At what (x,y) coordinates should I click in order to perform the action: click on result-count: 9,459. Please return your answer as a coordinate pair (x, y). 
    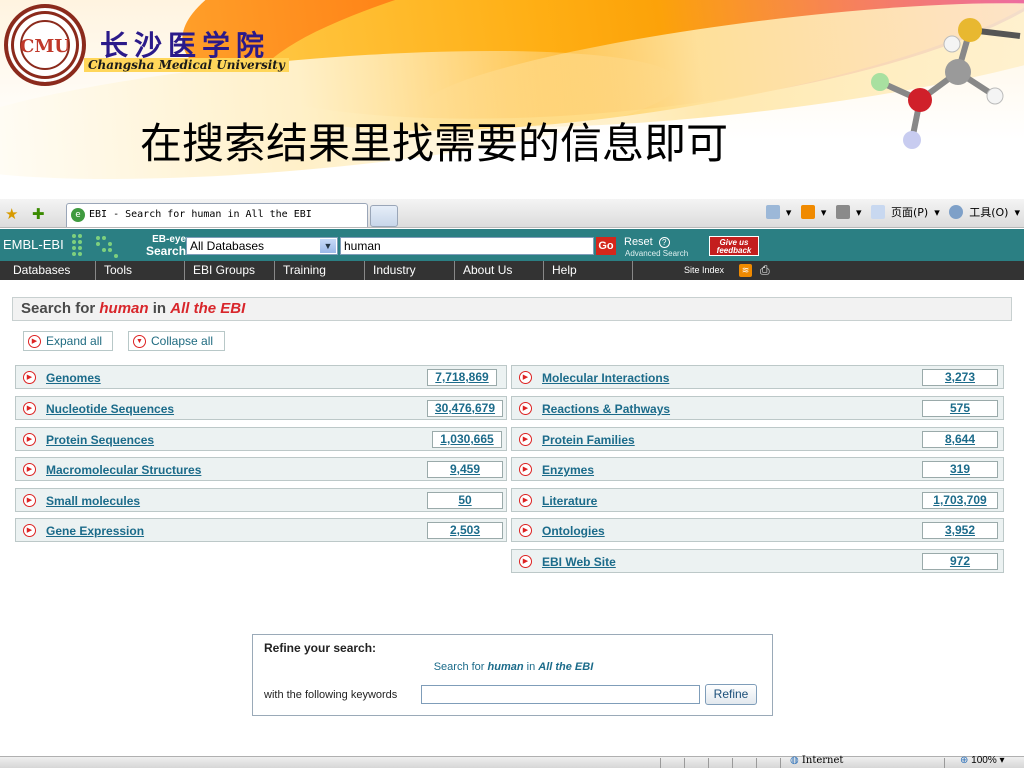
    Looking at the image, I should click on (465, 469).